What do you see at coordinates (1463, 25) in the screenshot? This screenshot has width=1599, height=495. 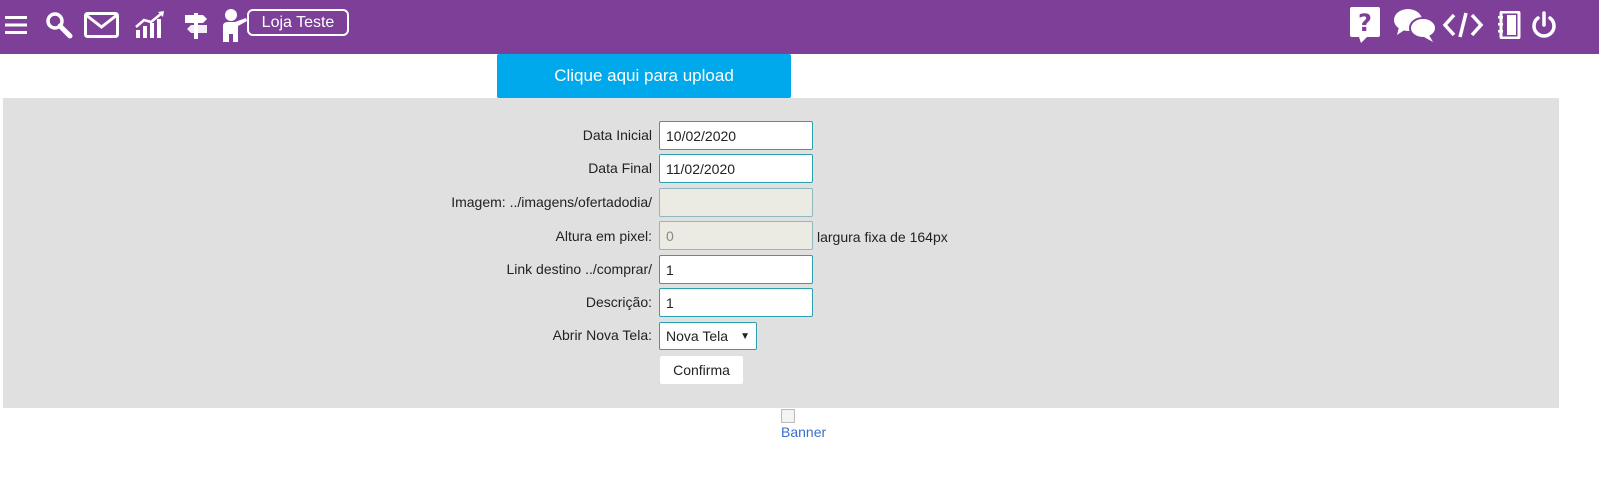 I see `code-icon` at bounding box center [1463, 25].